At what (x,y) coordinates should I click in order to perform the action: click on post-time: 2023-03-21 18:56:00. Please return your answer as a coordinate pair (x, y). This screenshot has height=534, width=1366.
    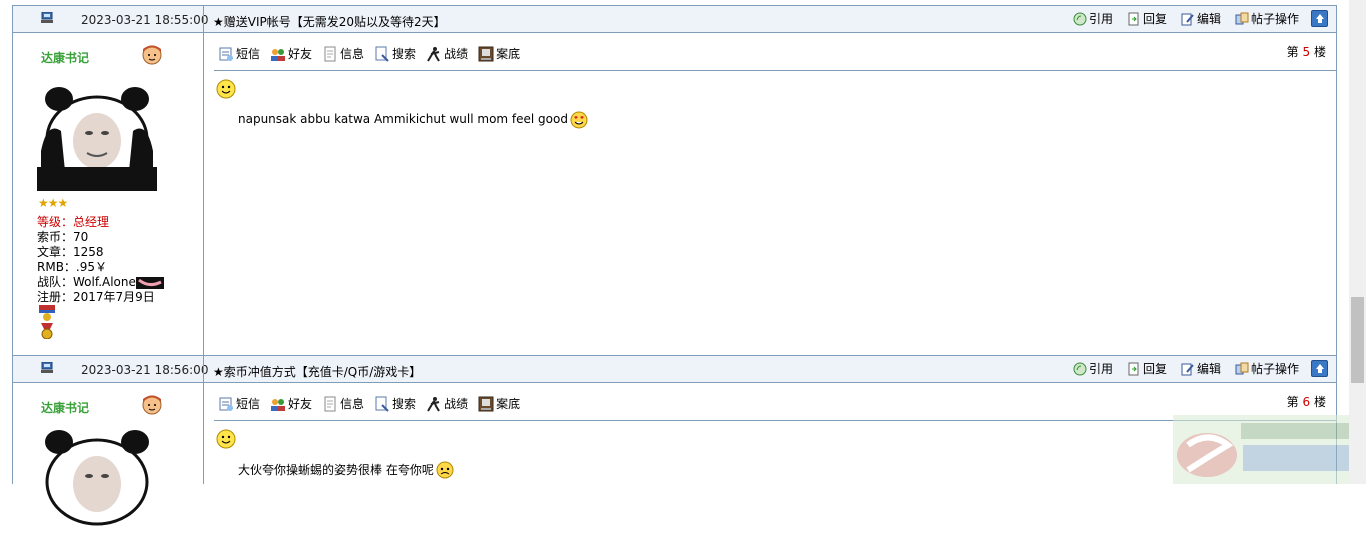
    Looking at the image, I should click on (145, 370).